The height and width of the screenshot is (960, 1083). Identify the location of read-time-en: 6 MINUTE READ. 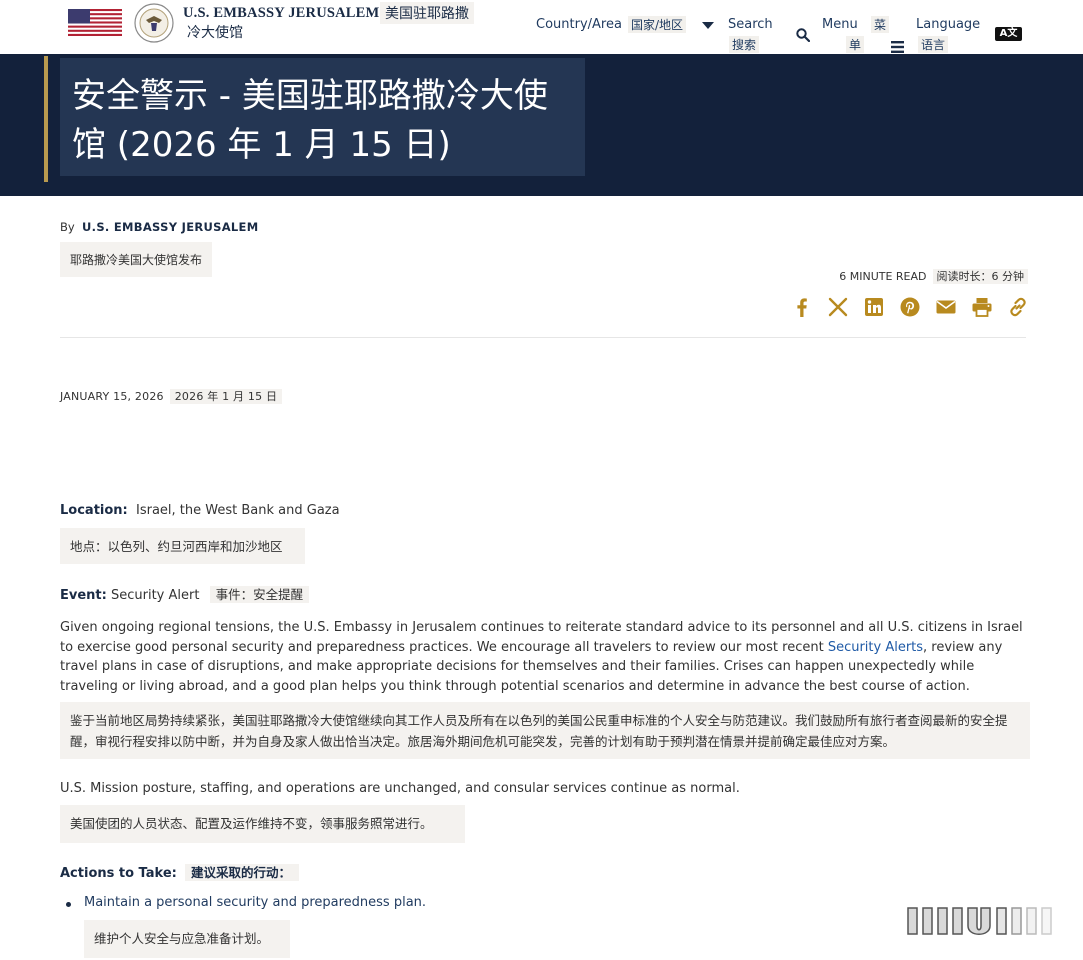
(883, 276).